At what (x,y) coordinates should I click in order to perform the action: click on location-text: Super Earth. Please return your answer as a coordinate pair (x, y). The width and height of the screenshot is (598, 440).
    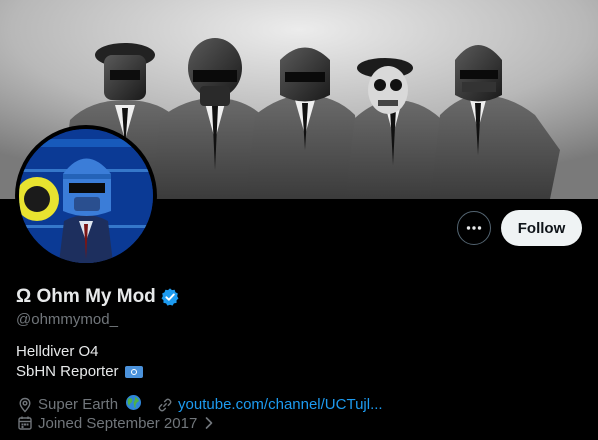
    Looking at the image, I should click on (78, 404).